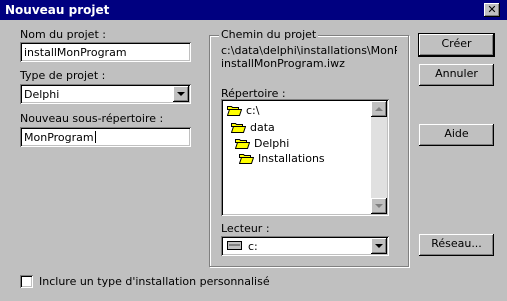  Describe the element at coordinates (243, 110) in the screenshot. I see `tree-item-c: c:\` at that location.